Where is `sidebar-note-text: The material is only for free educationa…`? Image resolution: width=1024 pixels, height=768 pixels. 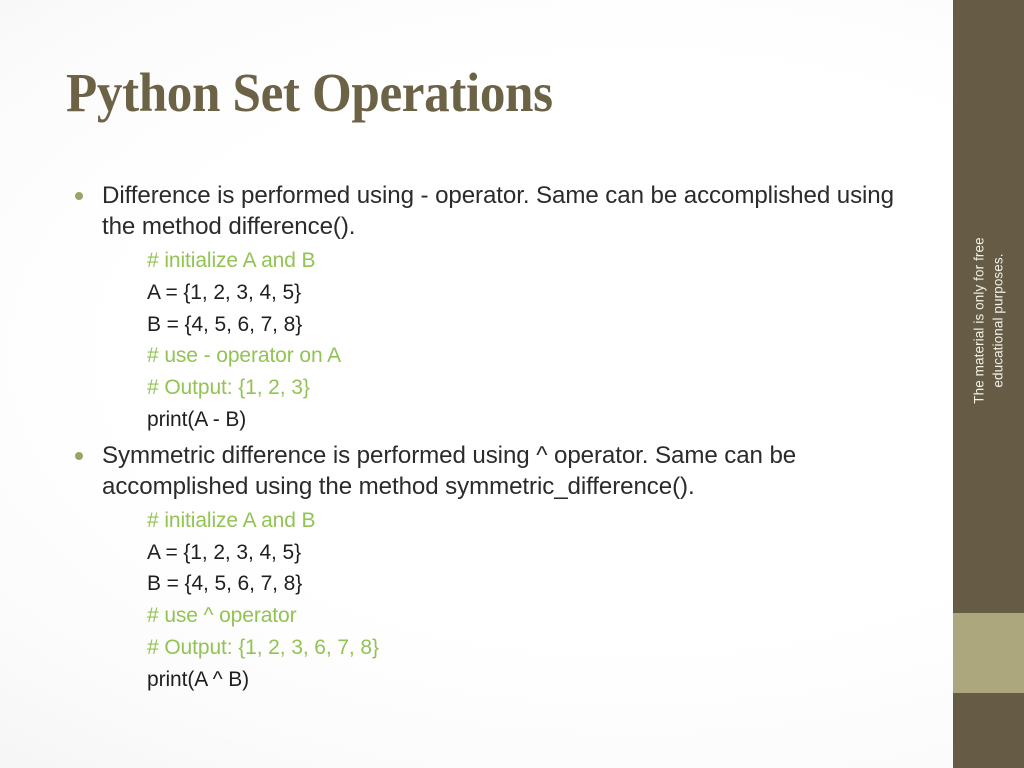 sidebar-note-text: The material is only for free educationa… is located at coordinates (988, 320).